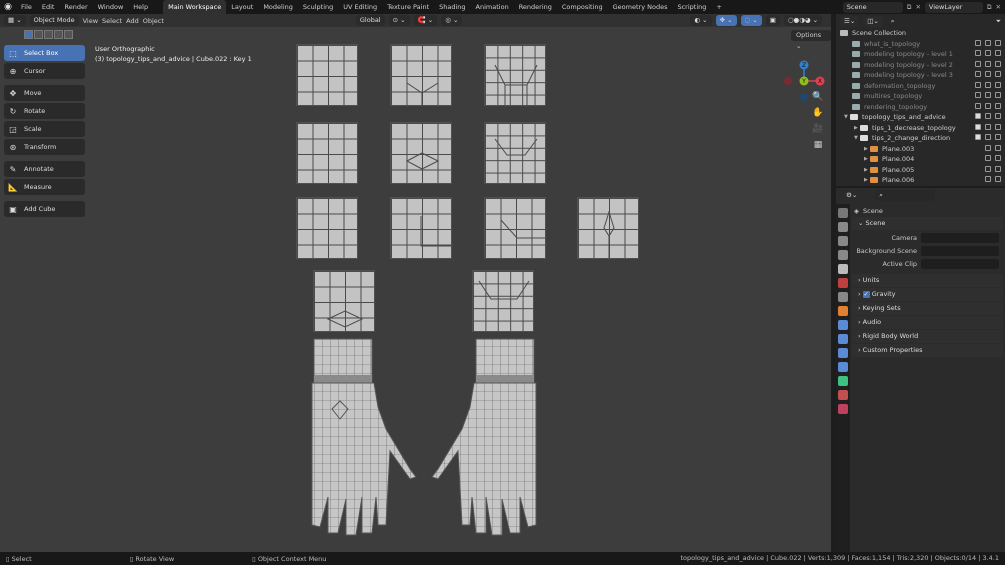 Image resolution: width=1005 pixels, height=565 pixels. I want to click on outliner-search-input: ⌕, so click(922, 21).